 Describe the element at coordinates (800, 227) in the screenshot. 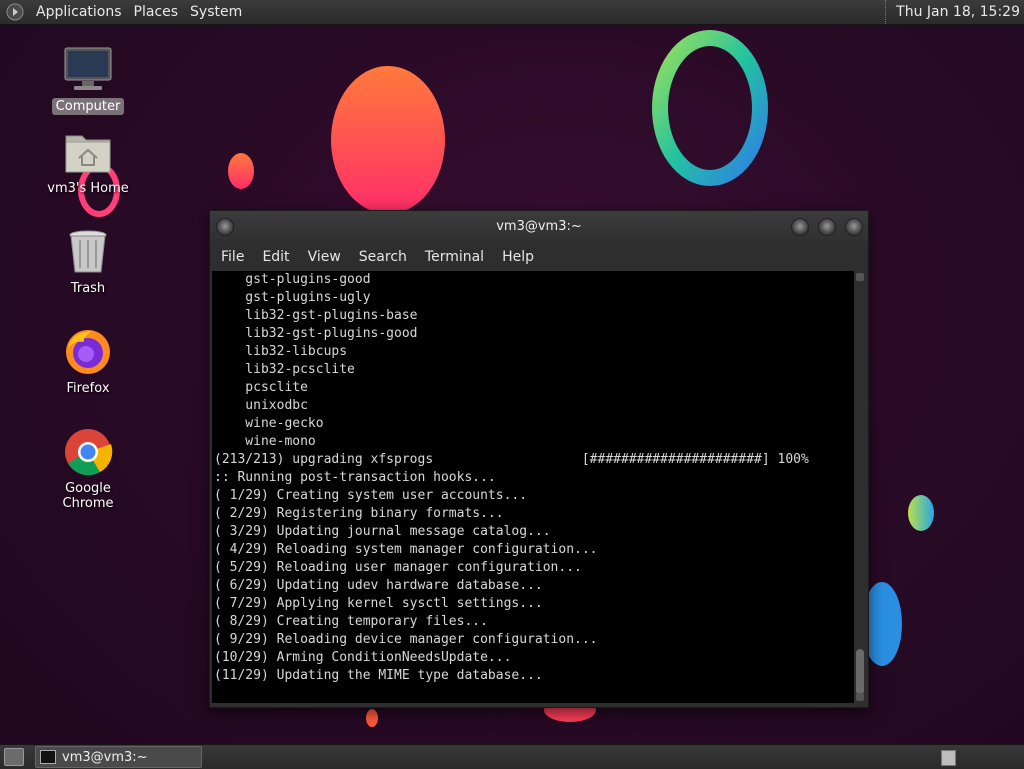

I see `minimize-button` at that location.